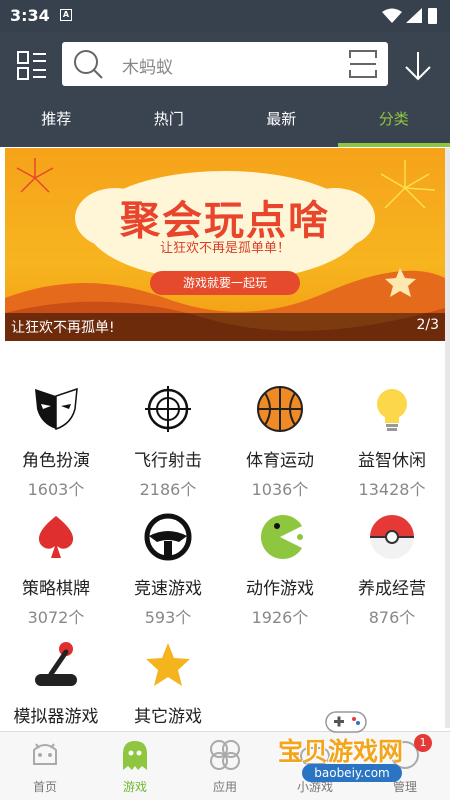 This screenshot has width=450, height=801. Describe the element at coordinates (168, 572) in the screenshot. I see `category-item-racing: 竞速游戏 593个` at that location.